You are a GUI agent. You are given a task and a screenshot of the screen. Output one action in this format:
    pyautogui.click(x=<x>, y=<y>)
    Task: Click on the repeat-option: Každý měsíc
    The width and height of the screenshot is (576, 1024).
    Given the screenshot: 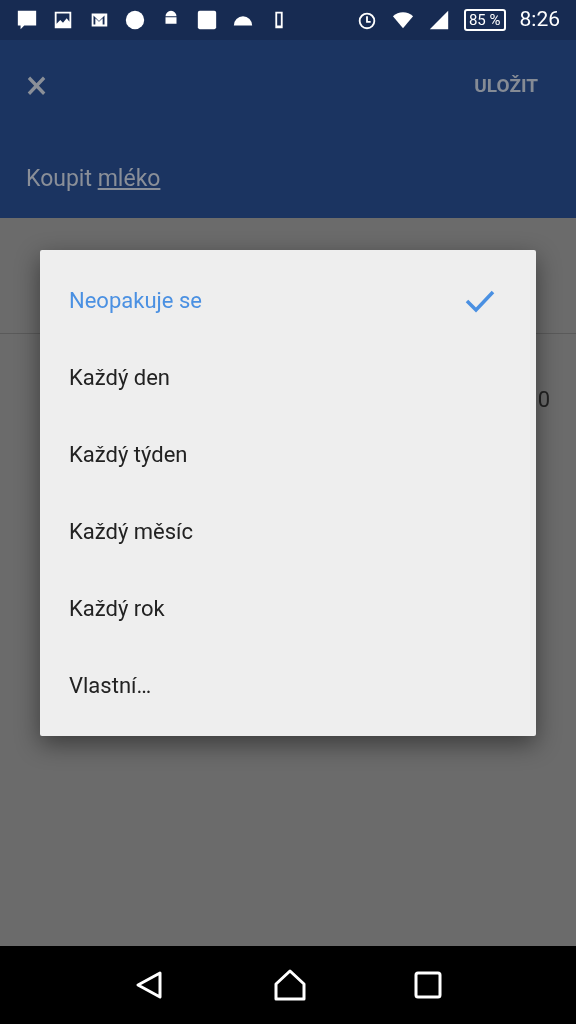 What is the action you would take?
    pyautogui.click(x=288, y=531)
    